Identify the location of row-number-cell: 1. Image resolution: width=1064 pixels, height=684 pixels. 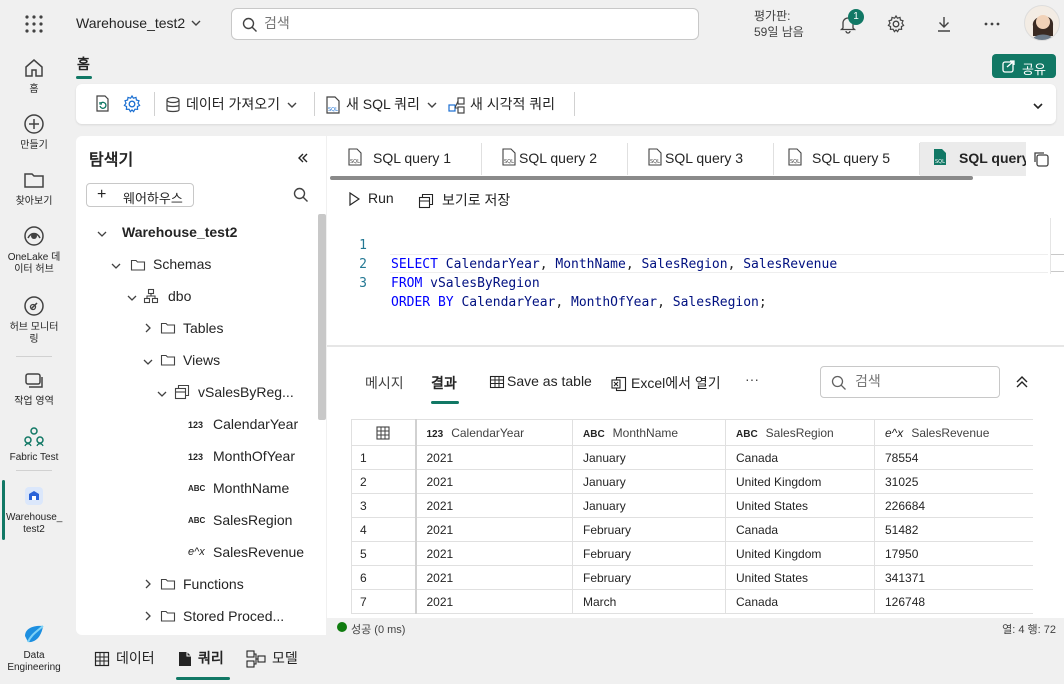
(384, 457).